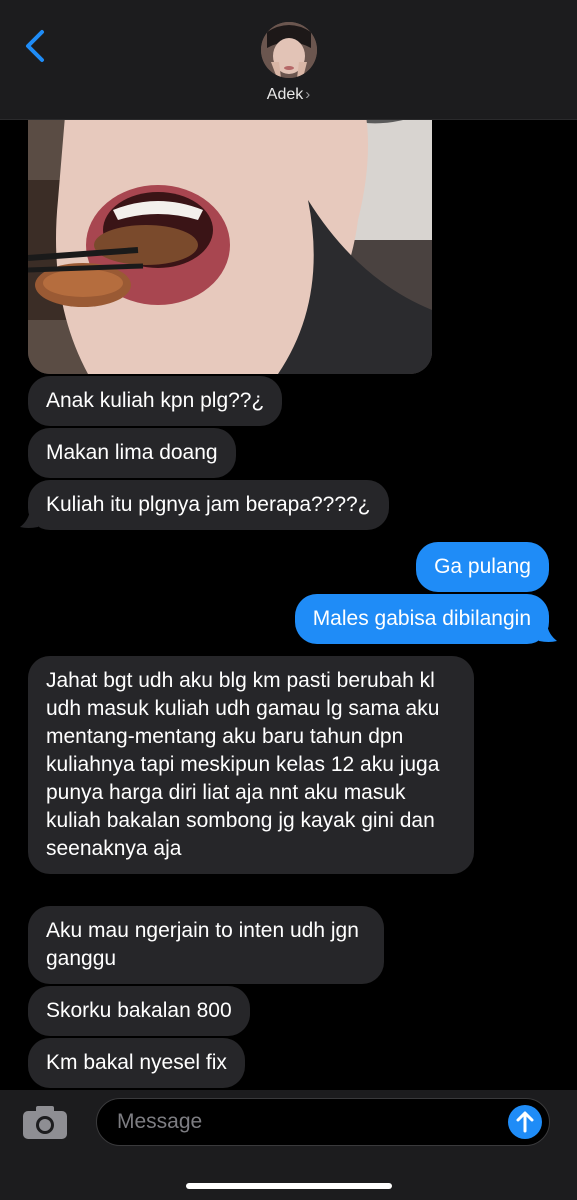 The image size is (577, 1200). I want to click on chevron-left-icon, so click(35, 46).